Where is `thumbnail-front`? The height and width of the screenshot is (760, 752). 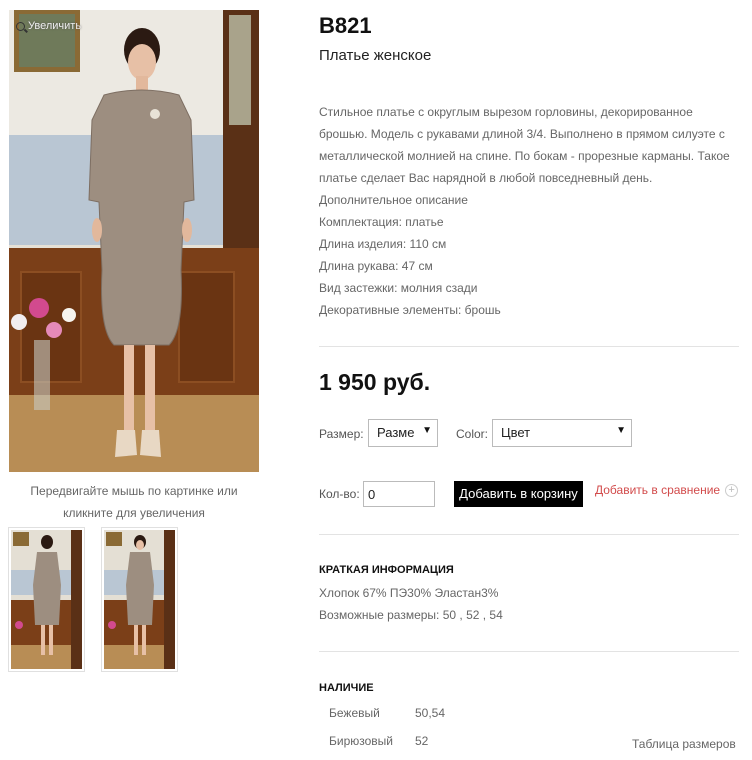
thumbnail-front is located at coordinates (139, 599).